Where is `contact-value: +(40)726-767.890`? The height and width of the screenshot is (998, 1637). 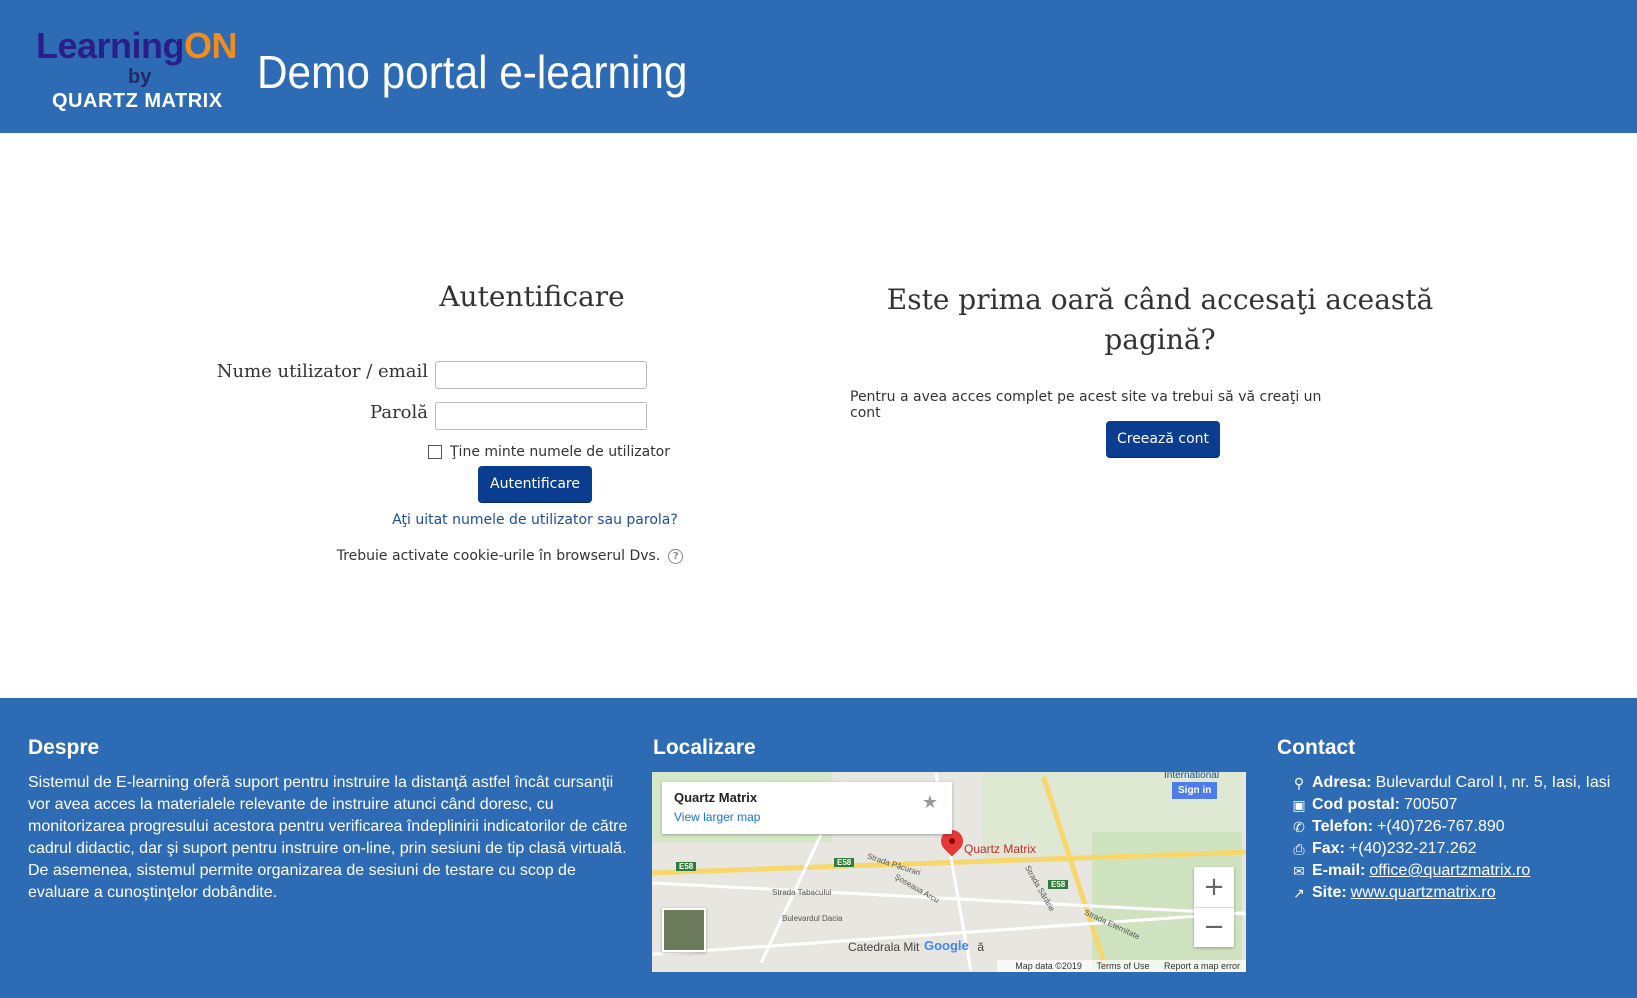
contact-value: +(40)726-767.890 is located at coordinates (1441, 826).